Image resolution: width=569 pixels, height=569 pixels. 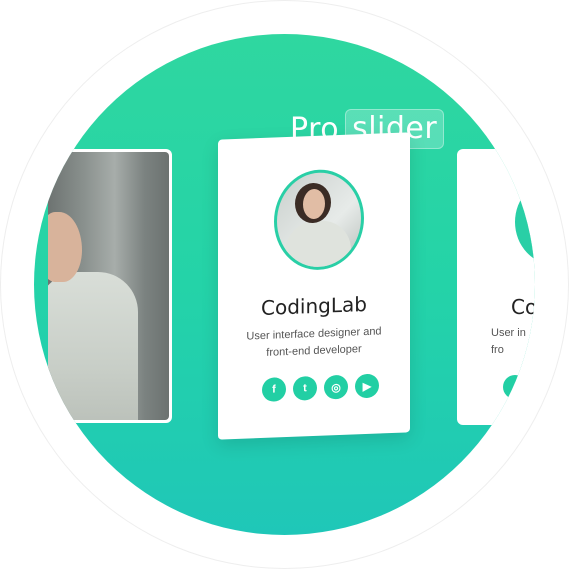 I want to click on instagram-icon: ◎, so click(x=336, y=387).